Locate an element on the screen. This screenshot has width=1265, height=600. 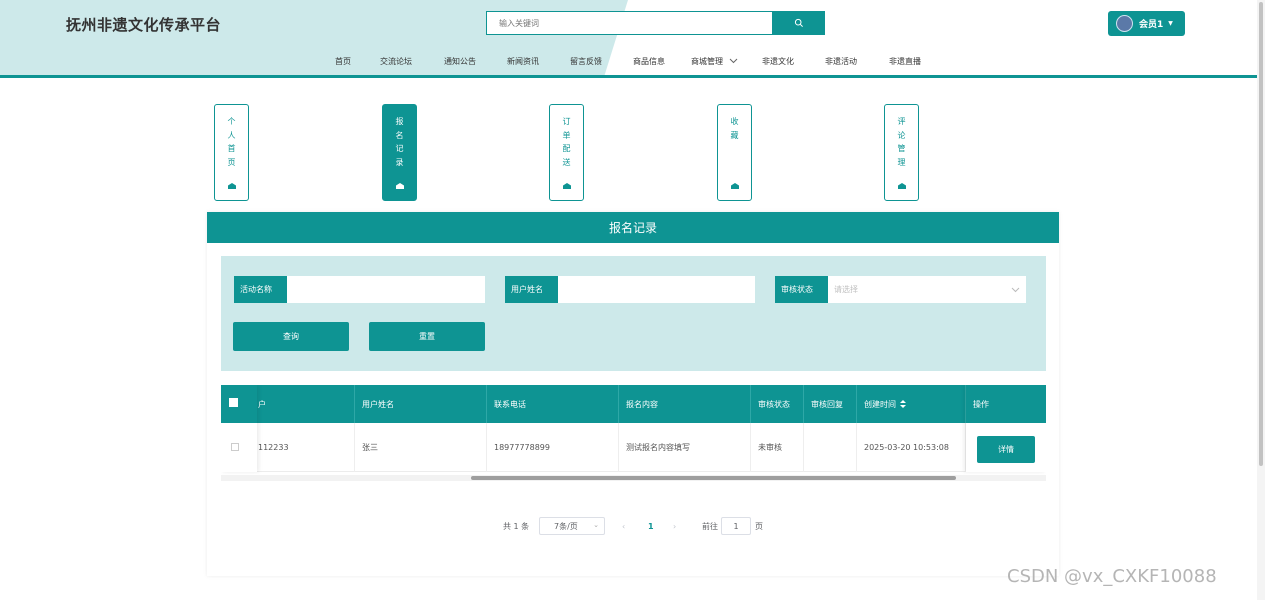
chevron-down-icon: ▼ is located at coordinates (1170, 23).